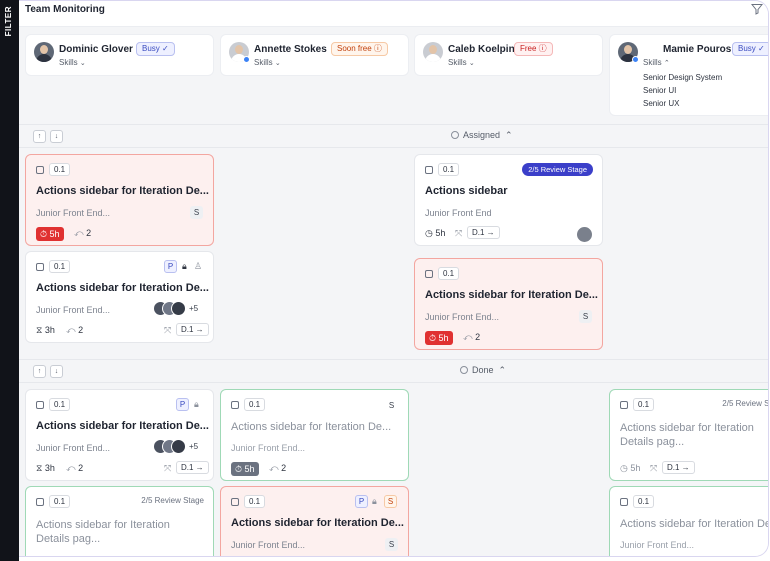  I want to click on status-badge: Free ⓘ, so click(533, 49).